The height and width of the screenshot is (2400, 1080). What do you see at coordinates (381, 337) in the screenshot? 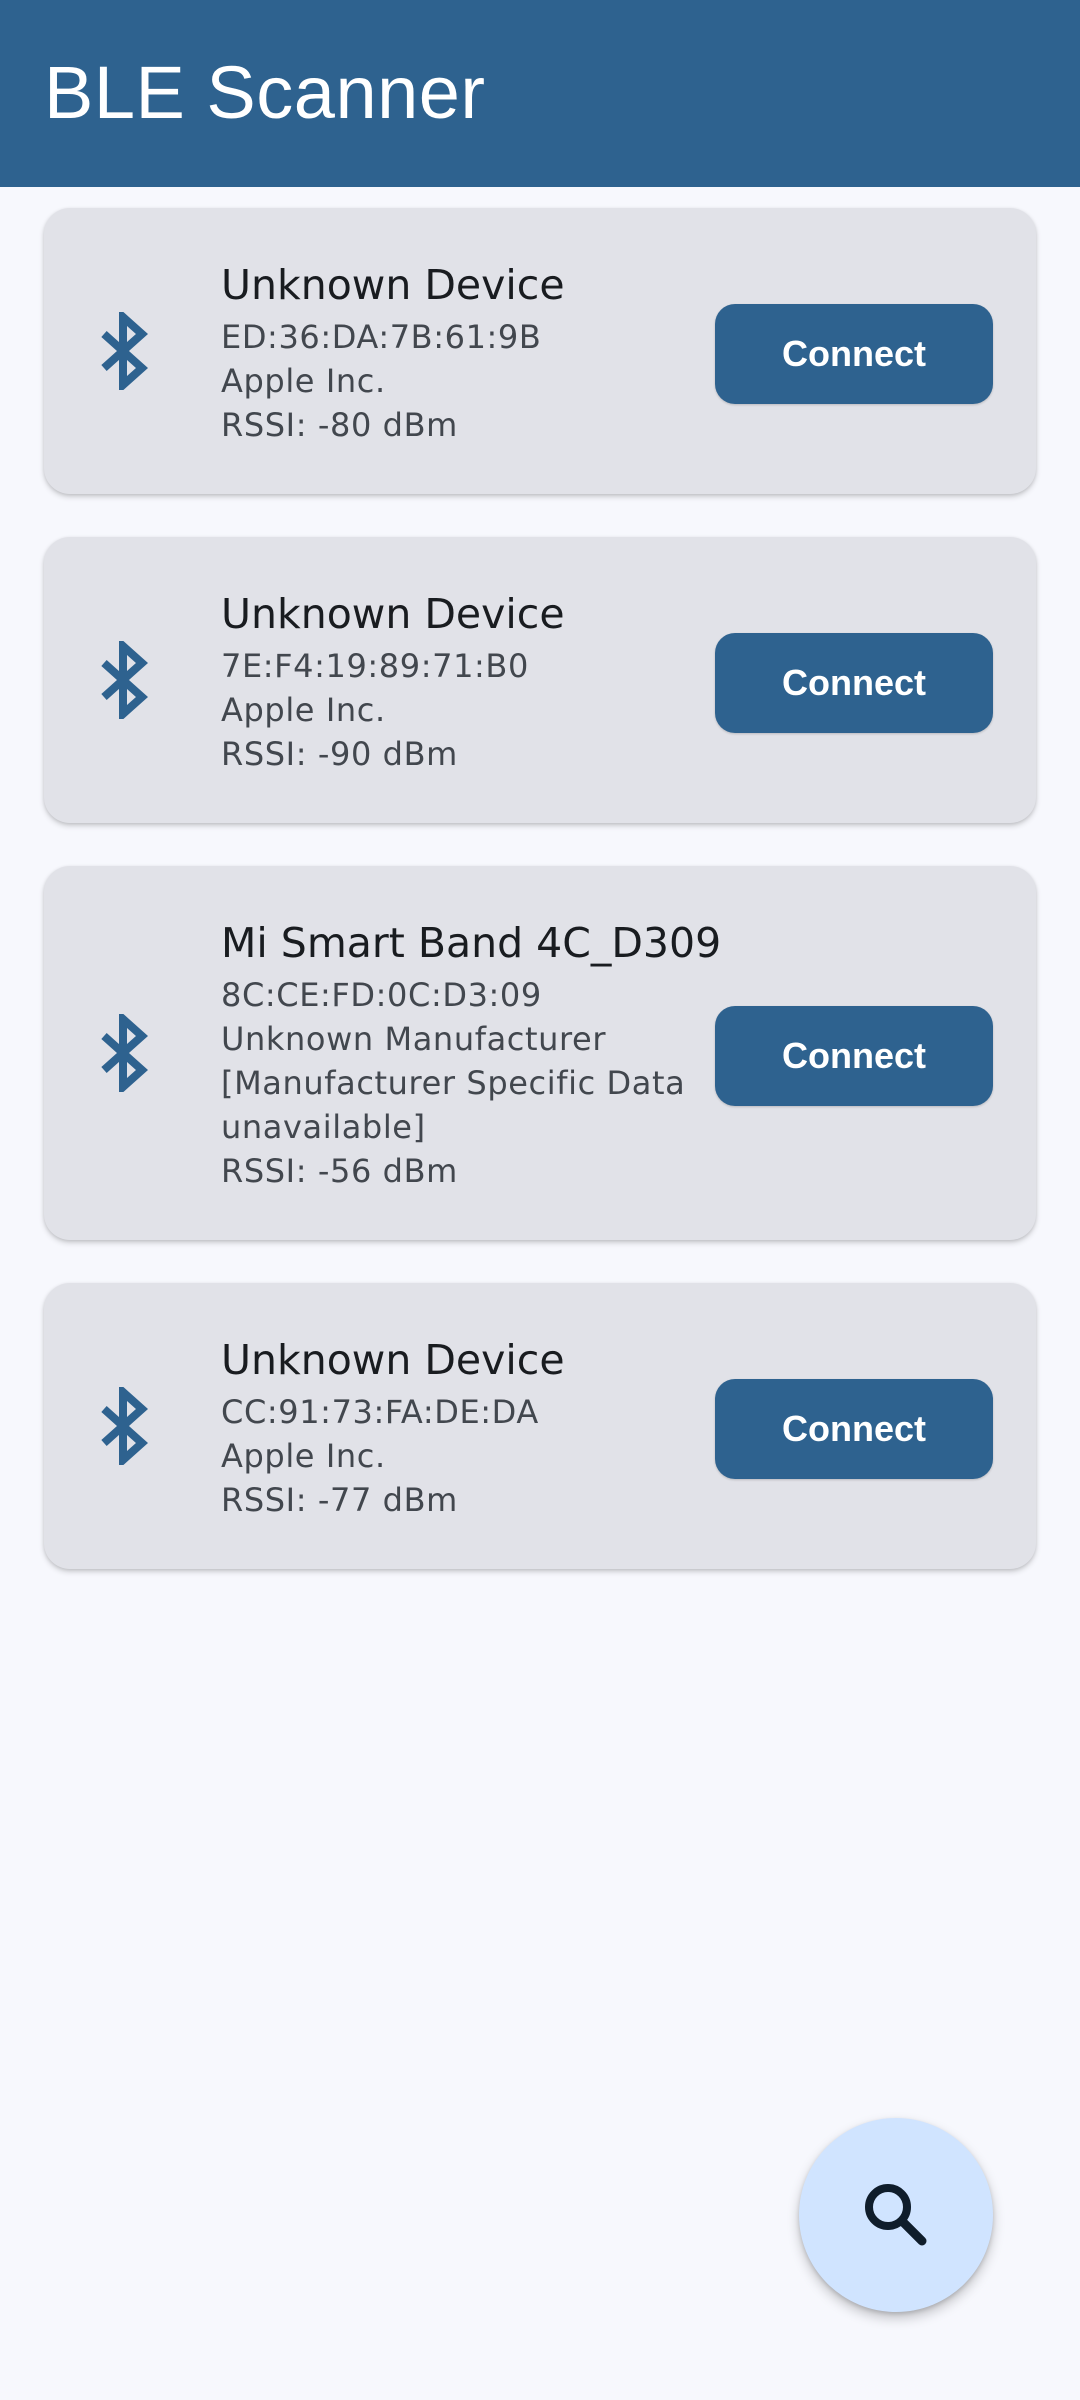
I see `device-address: ED:36:DA:7B:61:9B` at bounding box center [381, 337].